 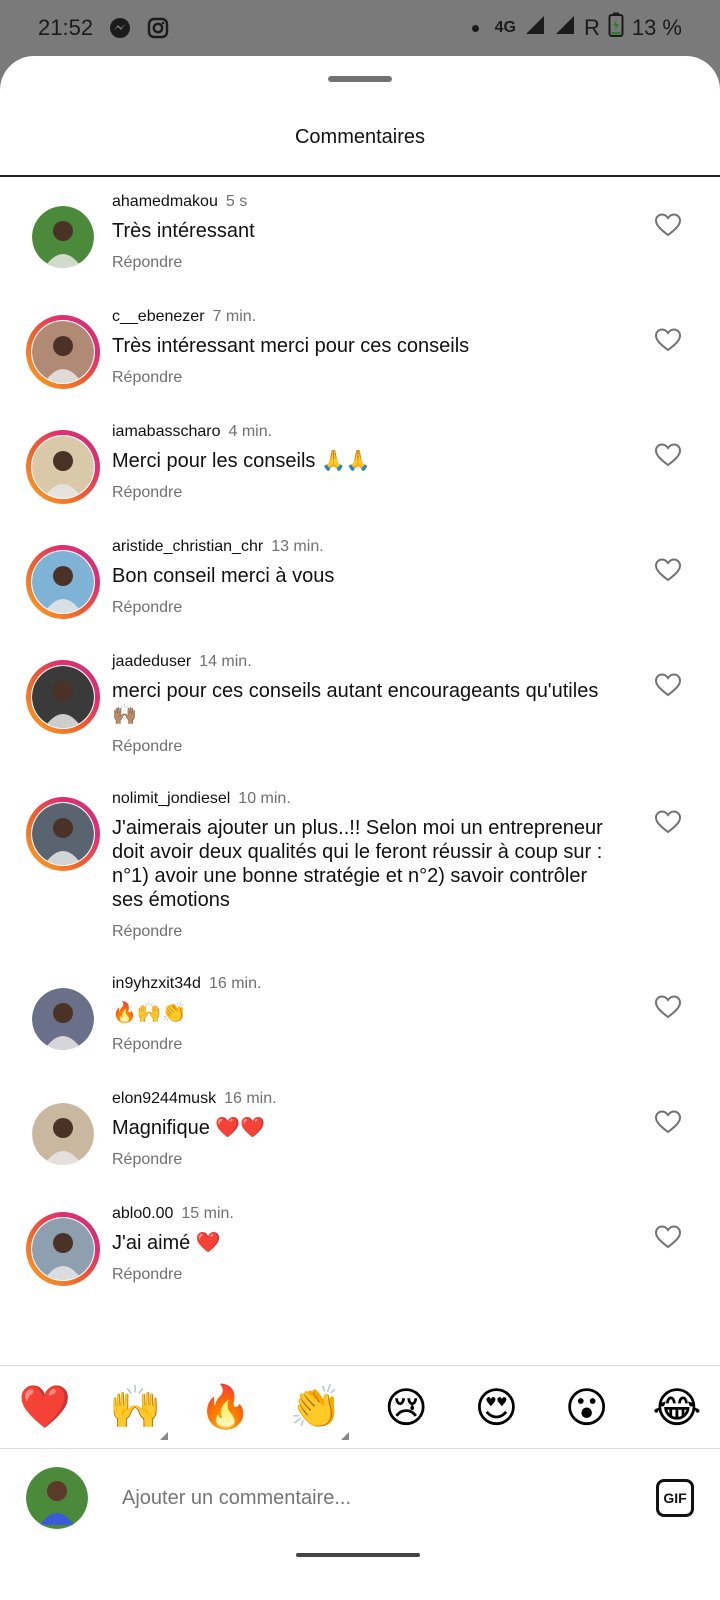 What do you see at coordinates (675, 1498) in the screenshot?
I see `gif-button: GIF` at bounding box center [675, 1498].